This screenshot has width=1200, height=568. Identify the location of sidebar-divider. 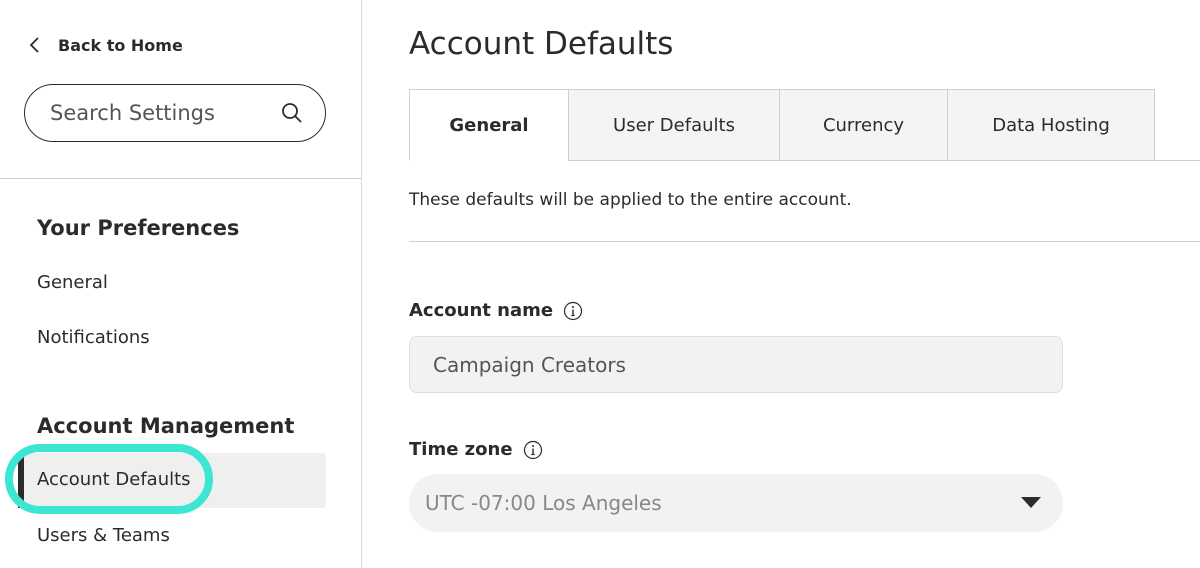
(181, 178).